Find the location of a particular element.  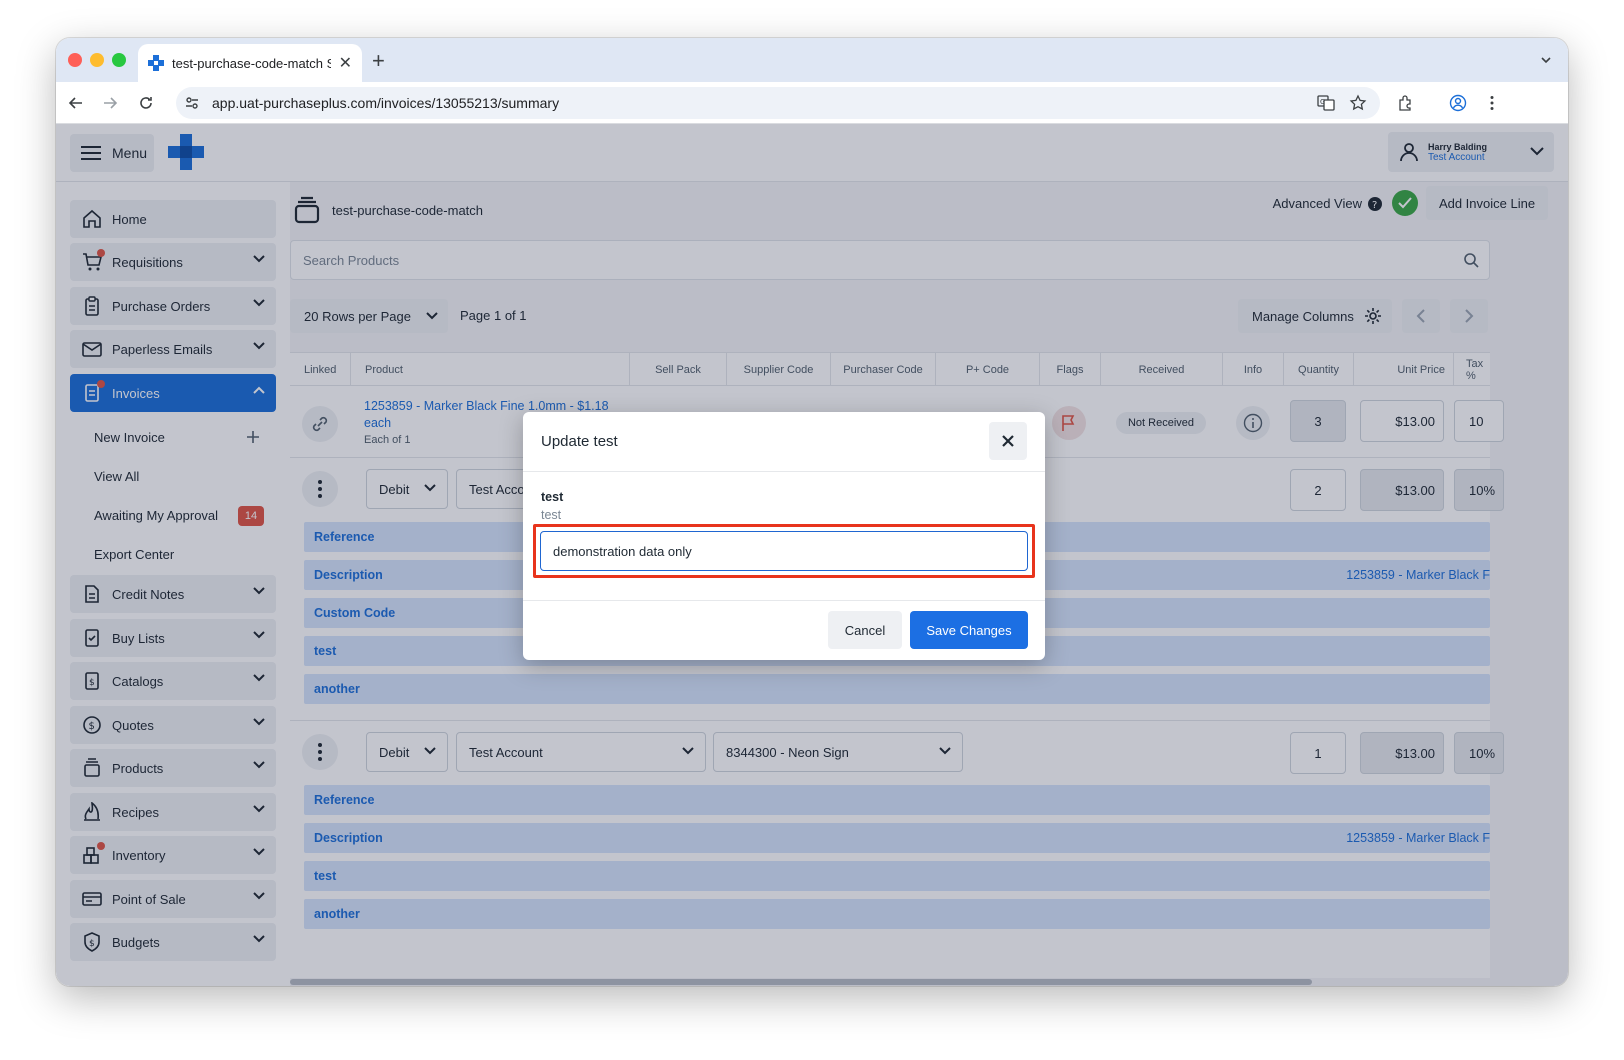

site-settings-icon is located at coordinates (192, 103).